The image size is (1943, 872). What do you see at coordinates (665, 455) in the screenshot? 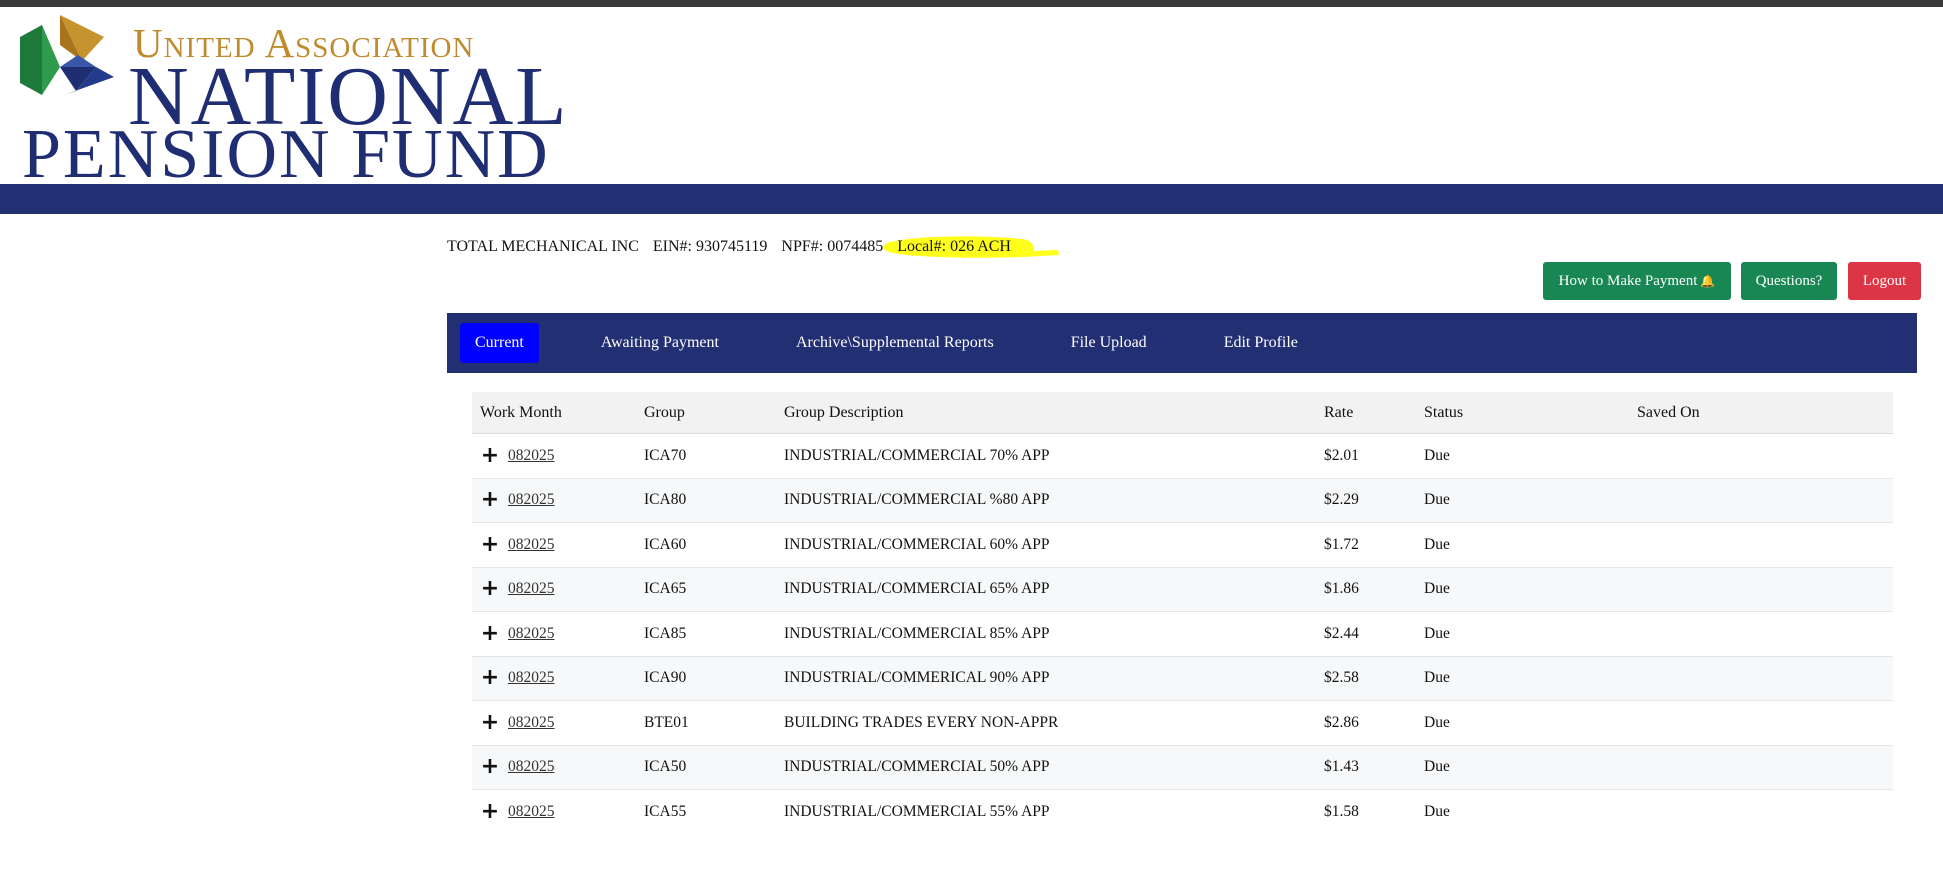
I see `group-cell: ICA70` at bounding box center [665, 455].